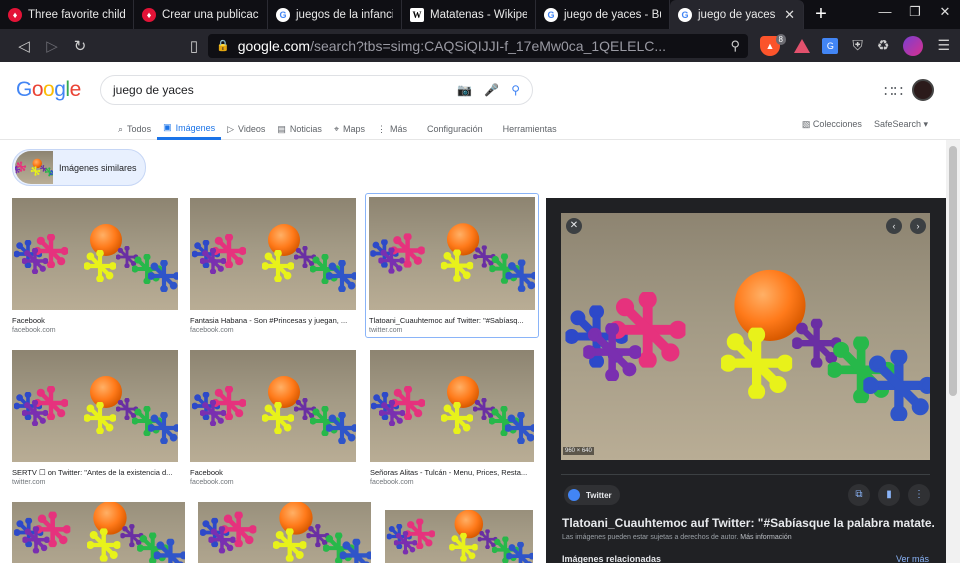 This screenshot has height=564, width=960. What do you see at coordinates (603, 14) in the screenshot?
I see `browser-tab: Gjuego de yaces - Búsq` at bounding box center [603, 14].